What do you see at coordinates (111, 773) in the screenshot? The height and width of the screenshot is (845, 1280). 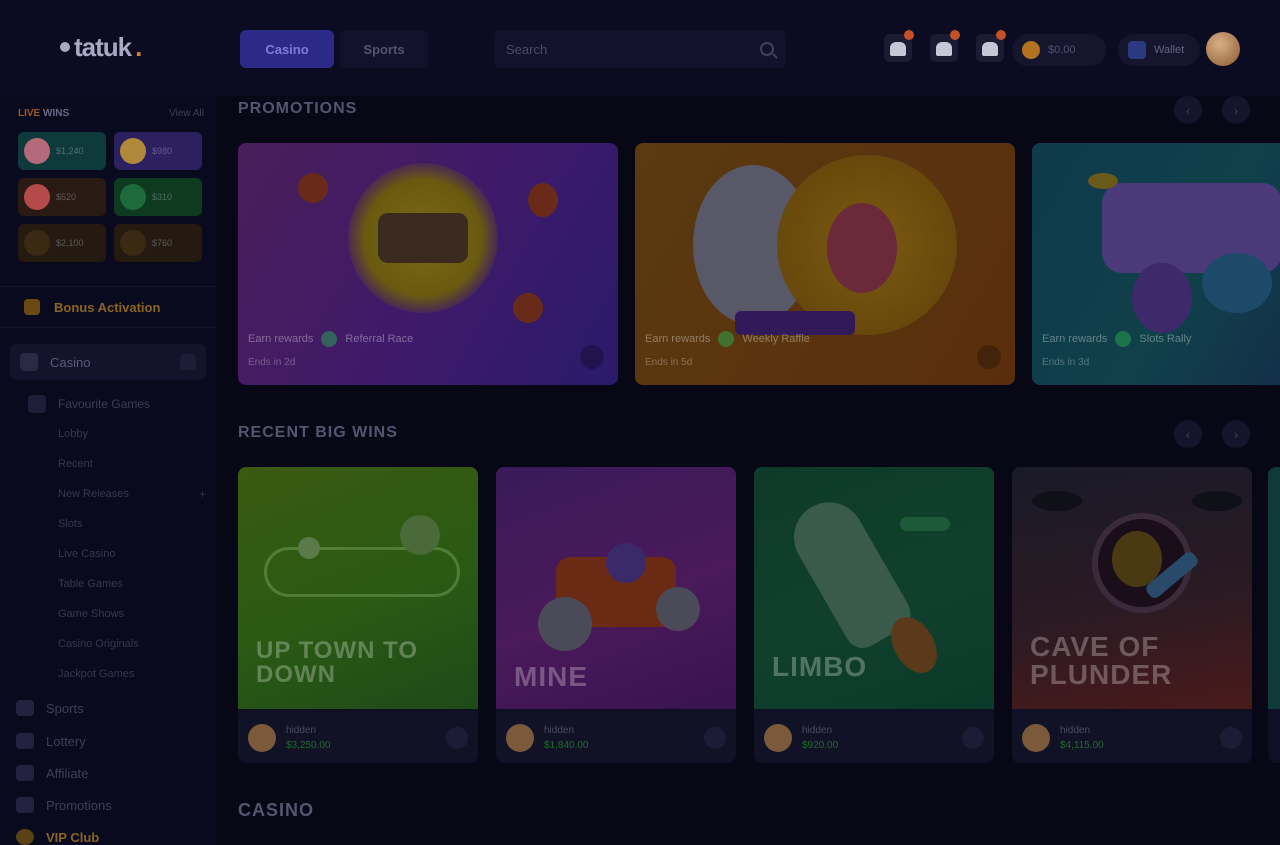 I see `sidebar-item-affiliate: Affiliate` at bounding box center [111, 773].